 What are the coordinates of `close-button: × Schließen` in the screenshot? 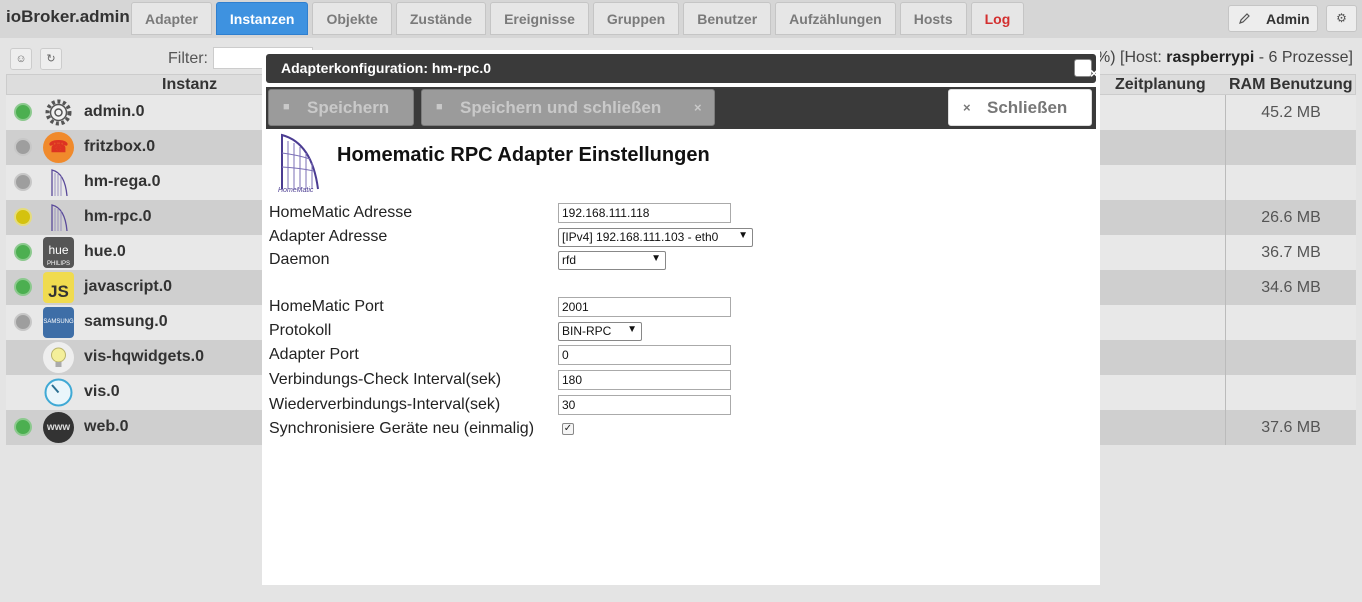 It's located at (1020, 107).